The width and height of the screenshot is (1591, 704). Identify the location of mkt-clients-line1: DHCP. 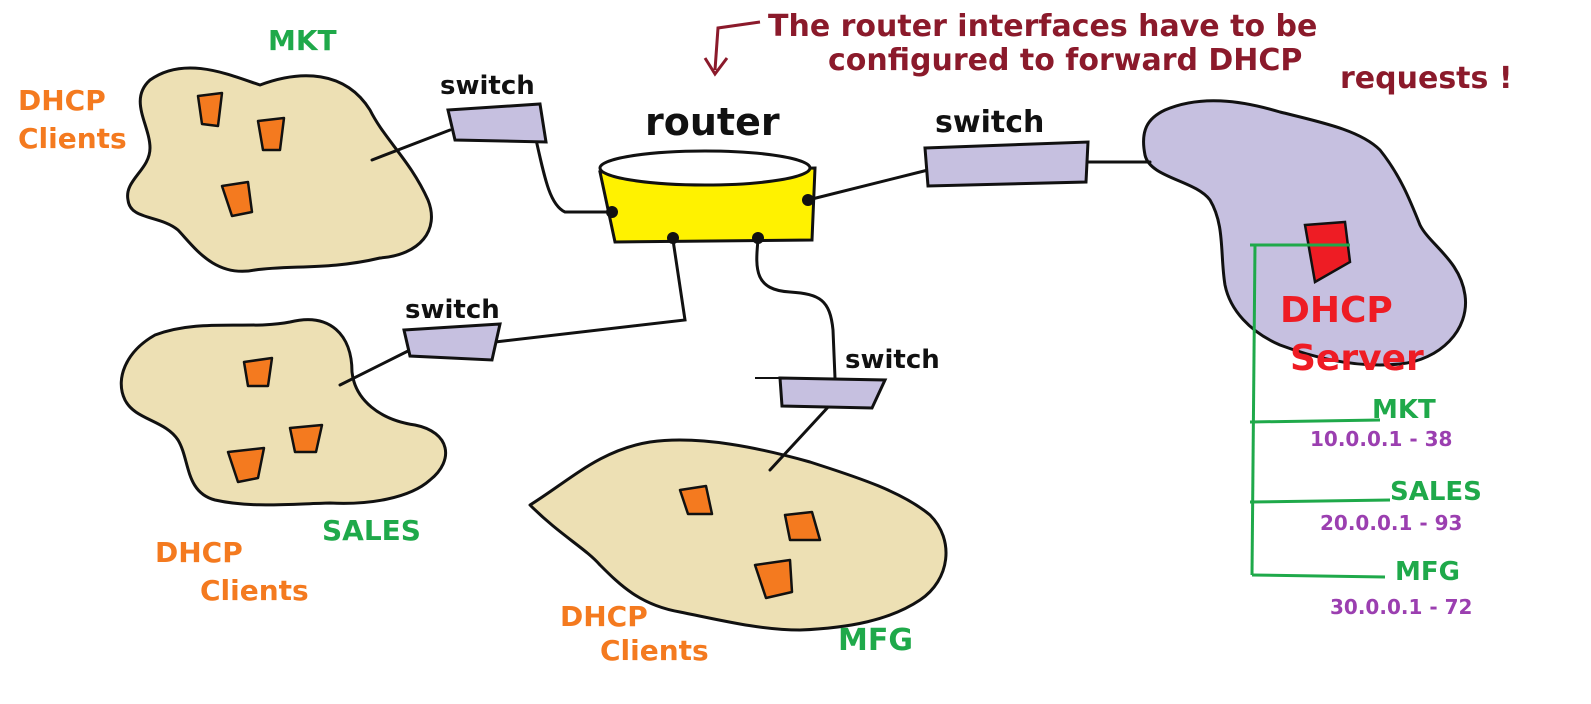
(62, 100).